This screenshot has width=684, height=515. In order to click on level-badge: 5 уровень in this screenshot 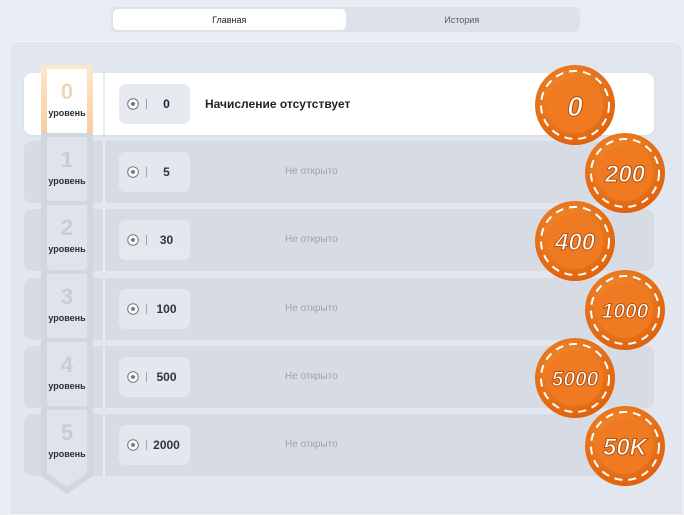, I will do `click(67, 451)`.